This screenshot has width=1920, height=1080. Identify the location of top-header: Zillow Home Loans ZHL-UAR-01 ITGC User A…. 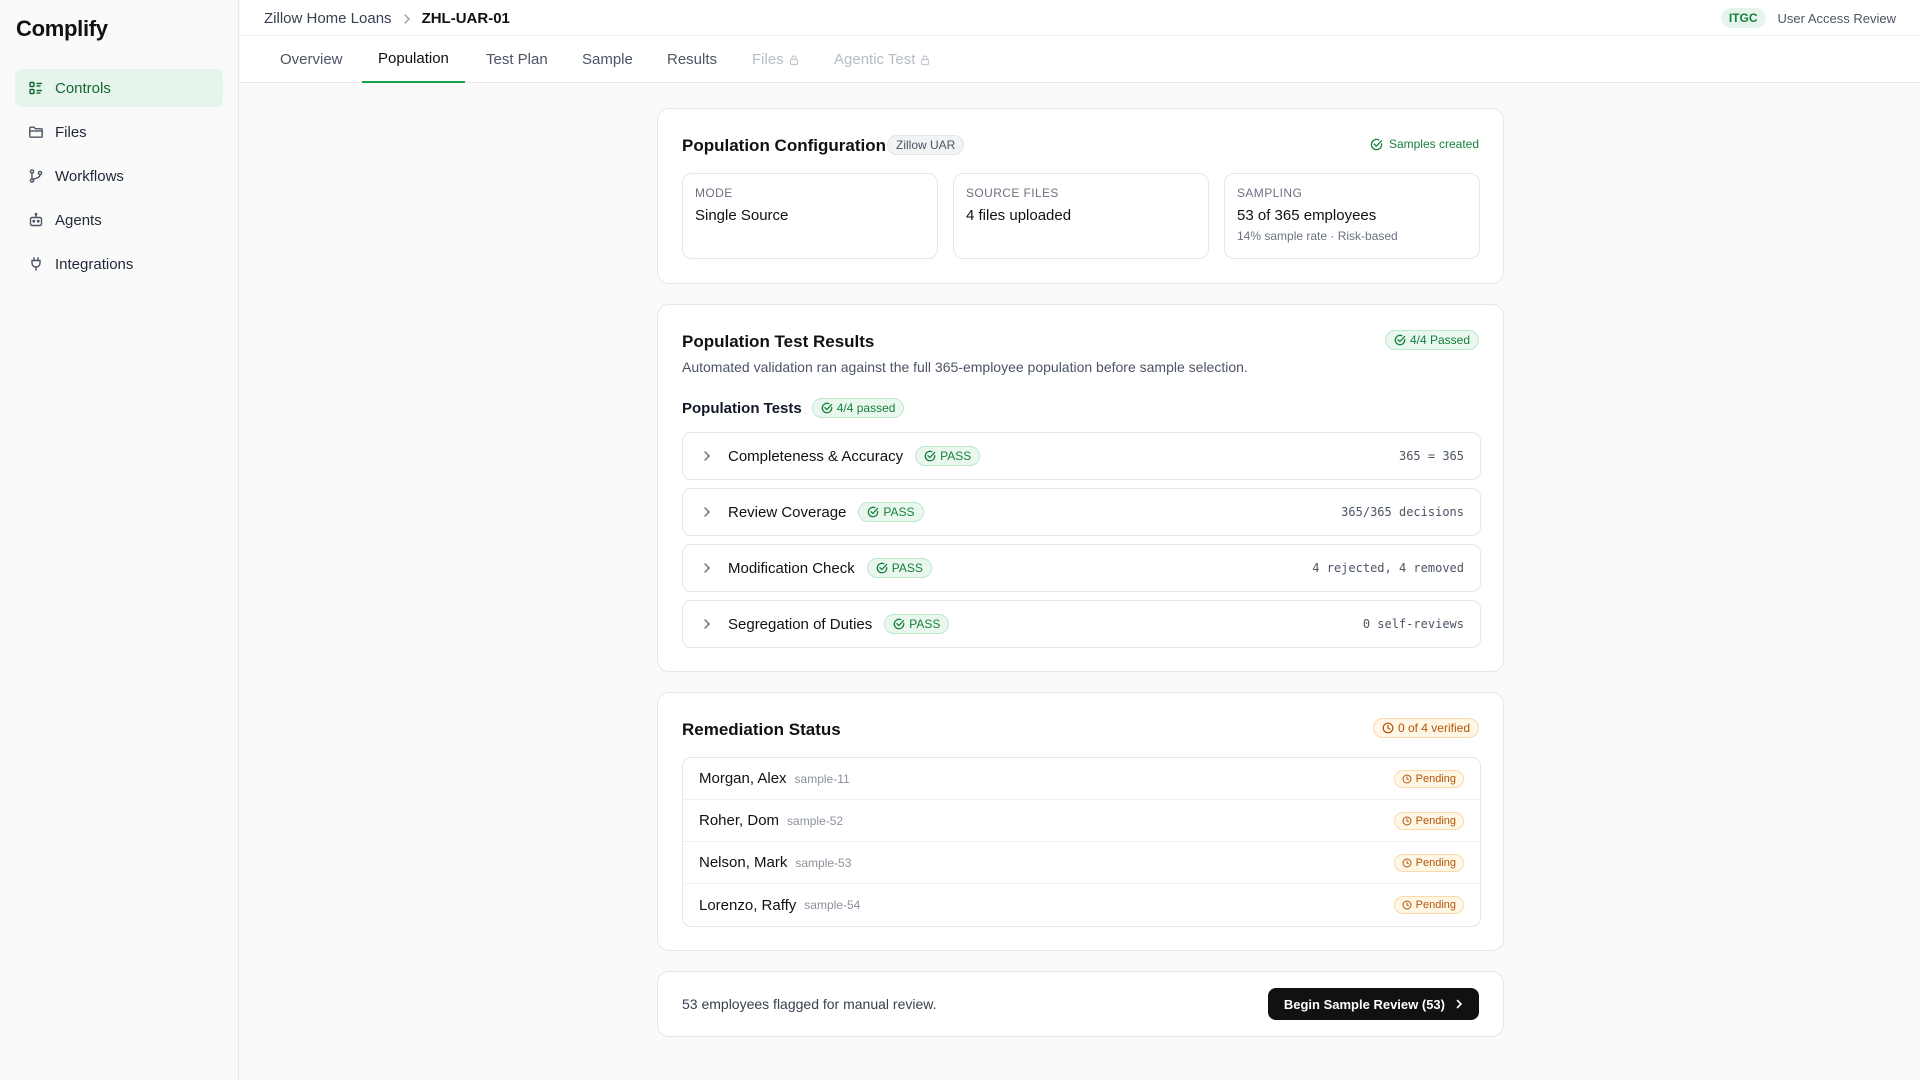
(1080, 18).